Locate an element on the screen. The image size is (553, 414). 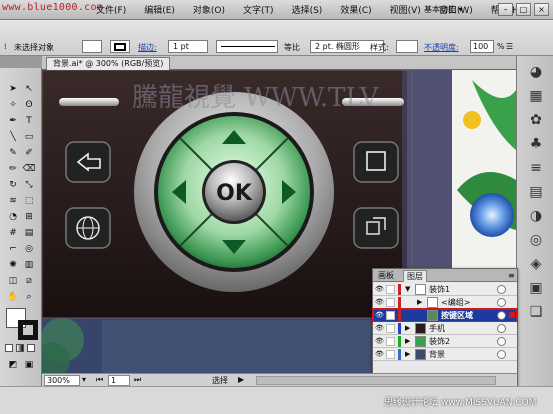
gradient-tool-icon: ▤ is located at coordinates (29, 233).